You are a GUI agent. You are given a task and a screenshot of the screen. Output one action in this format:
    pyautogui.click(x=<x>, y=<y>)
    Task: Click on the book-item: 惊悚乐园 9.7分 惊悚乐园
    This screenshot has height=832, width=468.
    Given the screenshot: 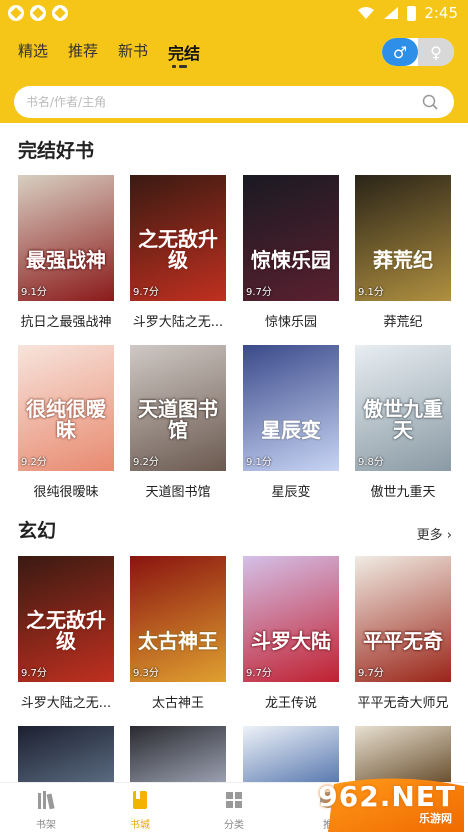 What is the action you would take?
    pyautogui.click(x=291, y=252)
    